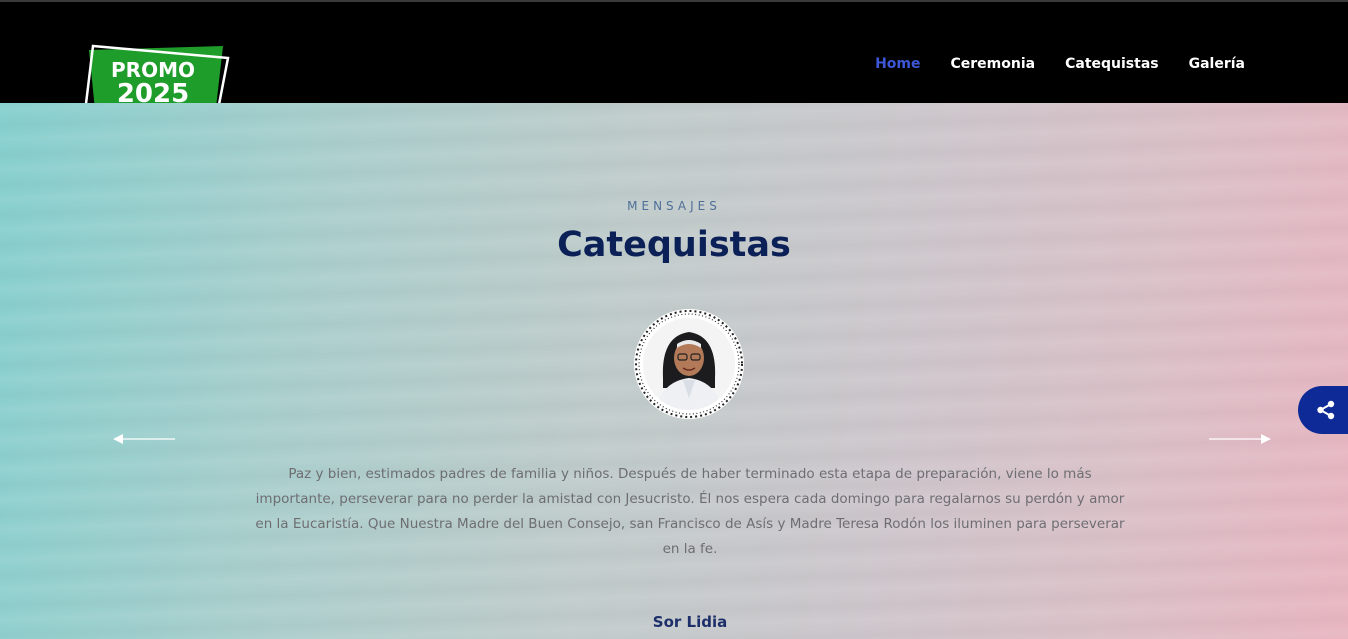 Image resolution: width=1348 pixels, height=639 pixels. I want to click on share-button, so click(1323, 410).